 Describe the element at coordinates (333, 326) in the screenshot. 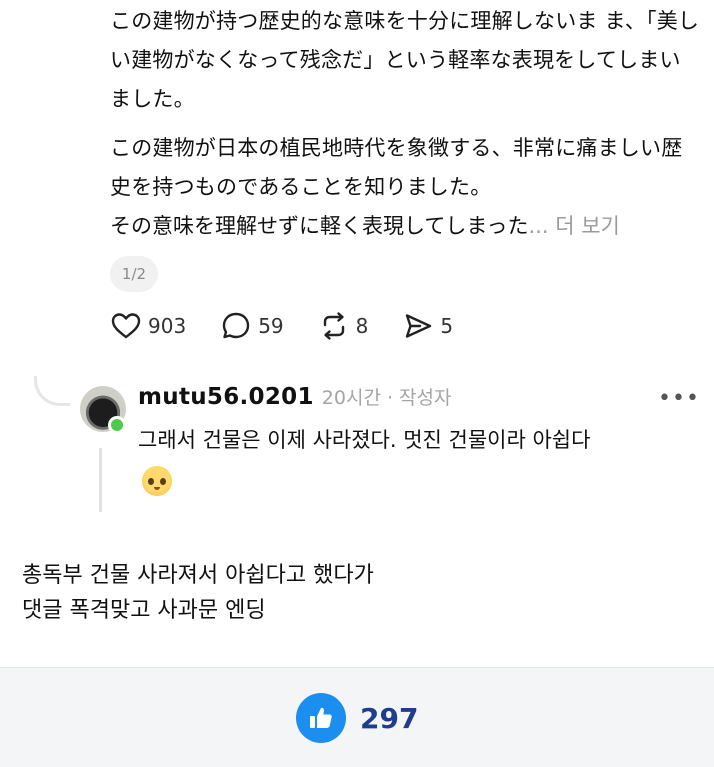

I see `repost-icon` at that location.